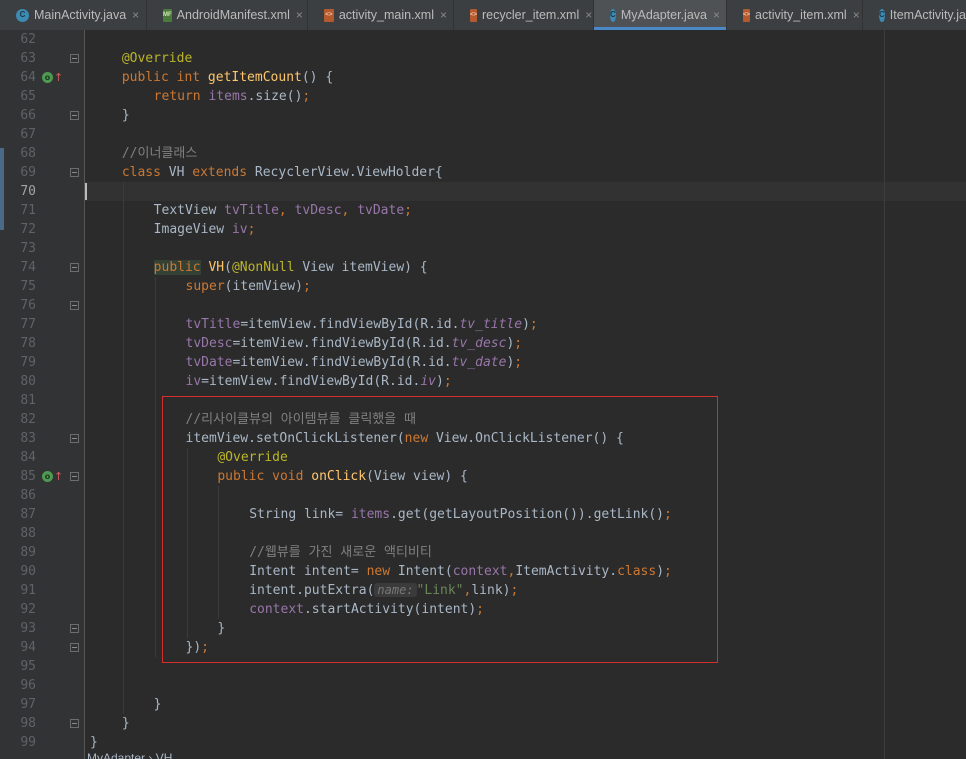 The width and height of the screenshot is (966, 759). I want to click on code-token: (View view) {, so click(417, 476).